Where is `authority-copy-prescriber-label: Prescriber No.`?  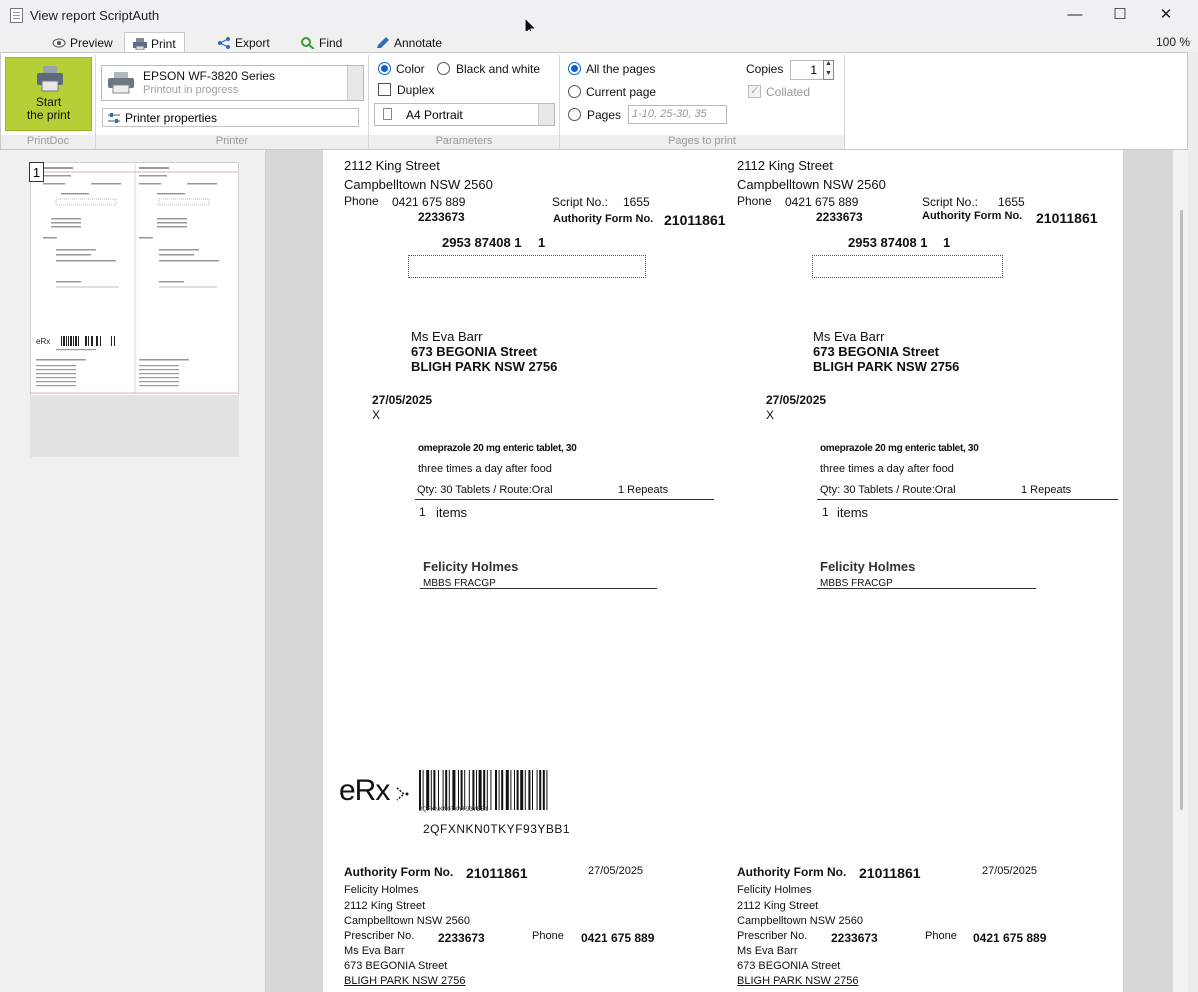 authority-copy-prescriber-label: Prescriber No. is located at coordinates (772, 936).